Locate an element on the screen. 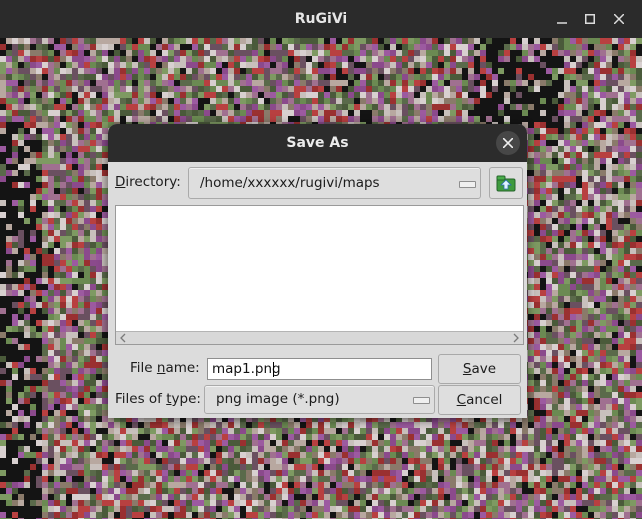 This screenshot has height=519, width=642. folder-up-icon is located at coordinates (506, 183).